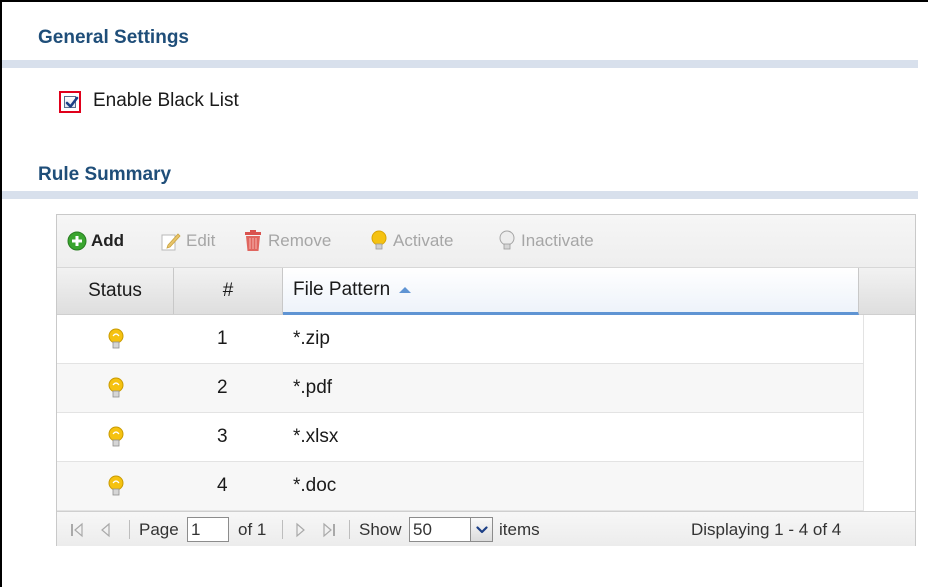  I want to click on index-cell: 3, so click(222, 436).